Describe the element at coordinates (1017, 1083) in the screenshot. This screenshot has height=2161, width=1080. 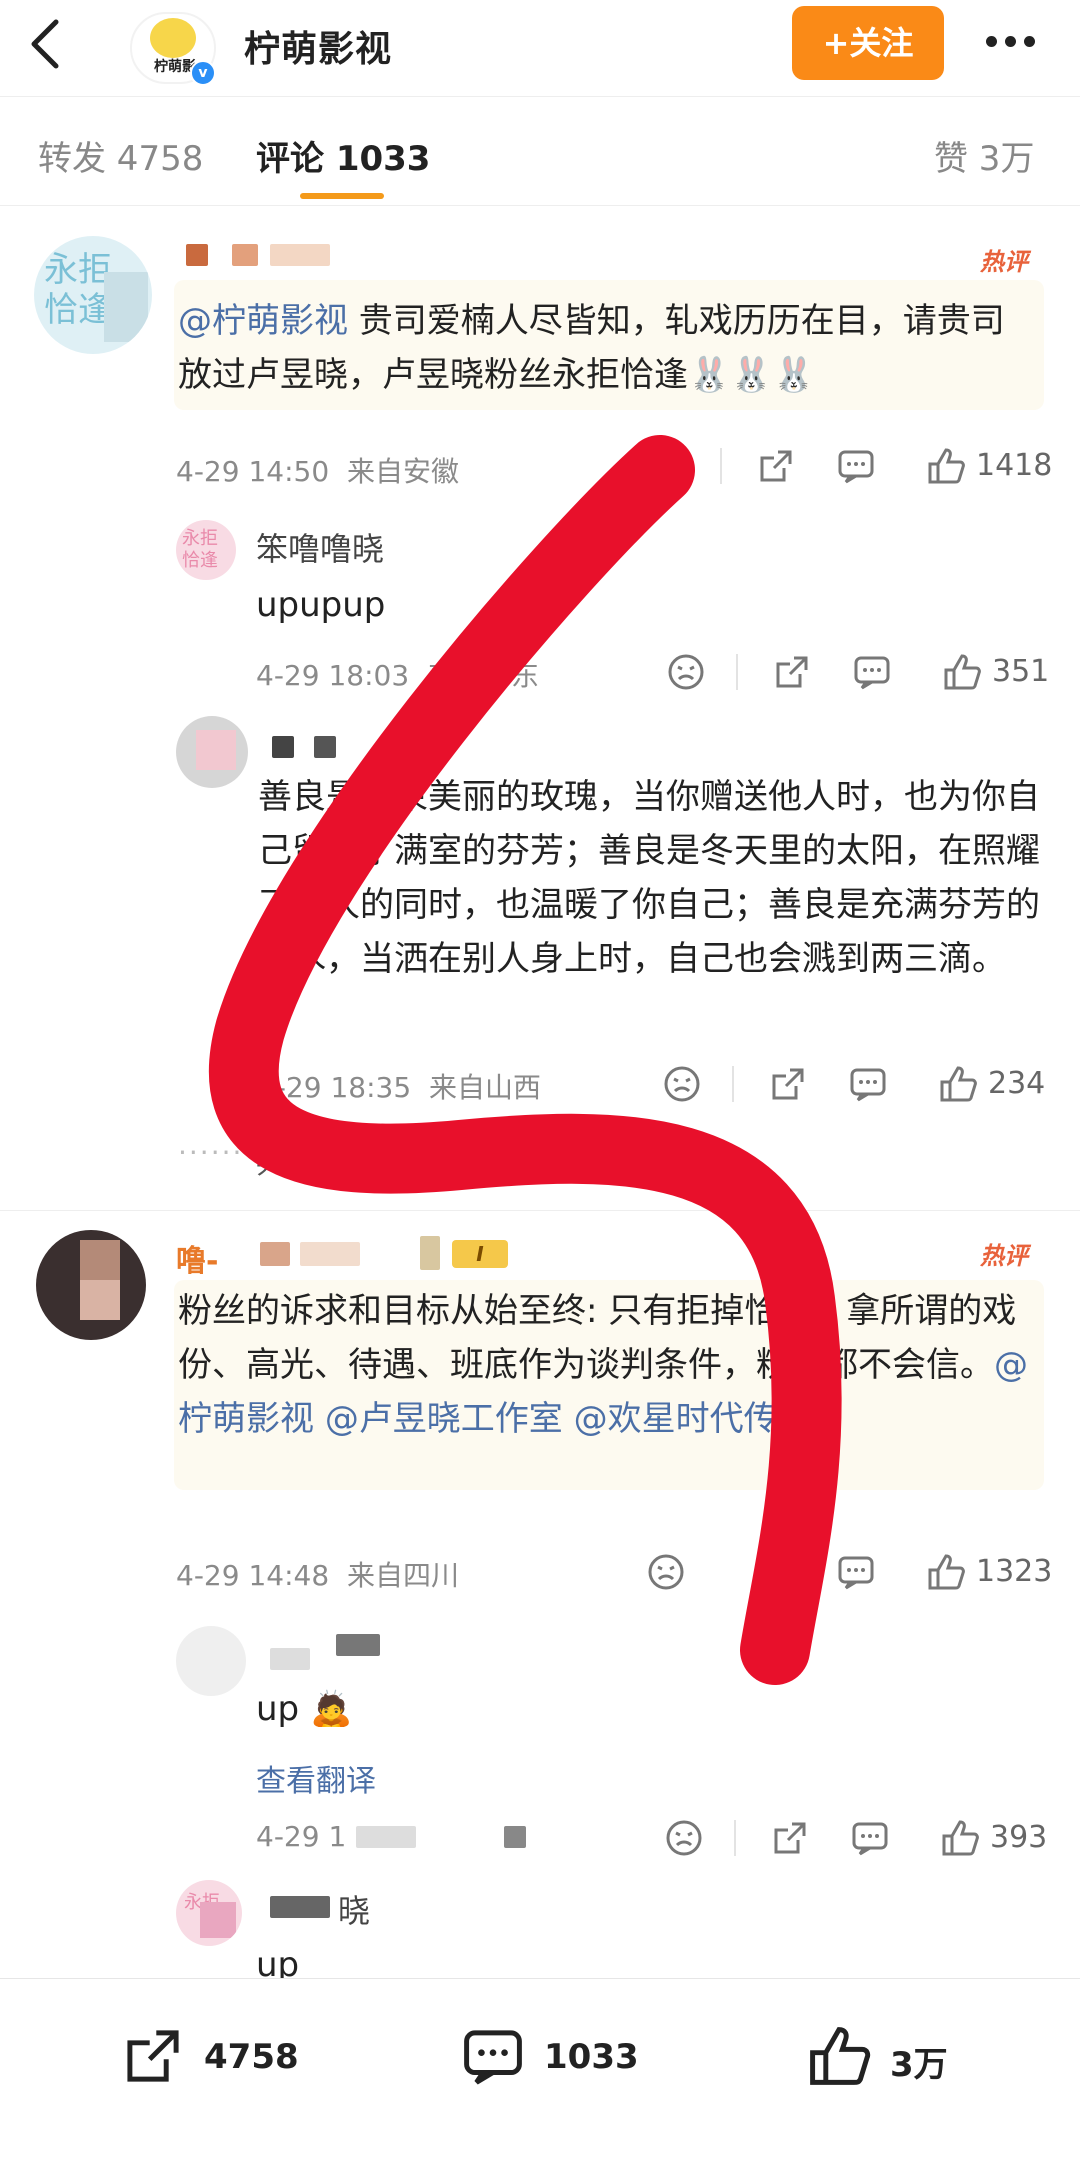
I see `like-count: 234` at that location.